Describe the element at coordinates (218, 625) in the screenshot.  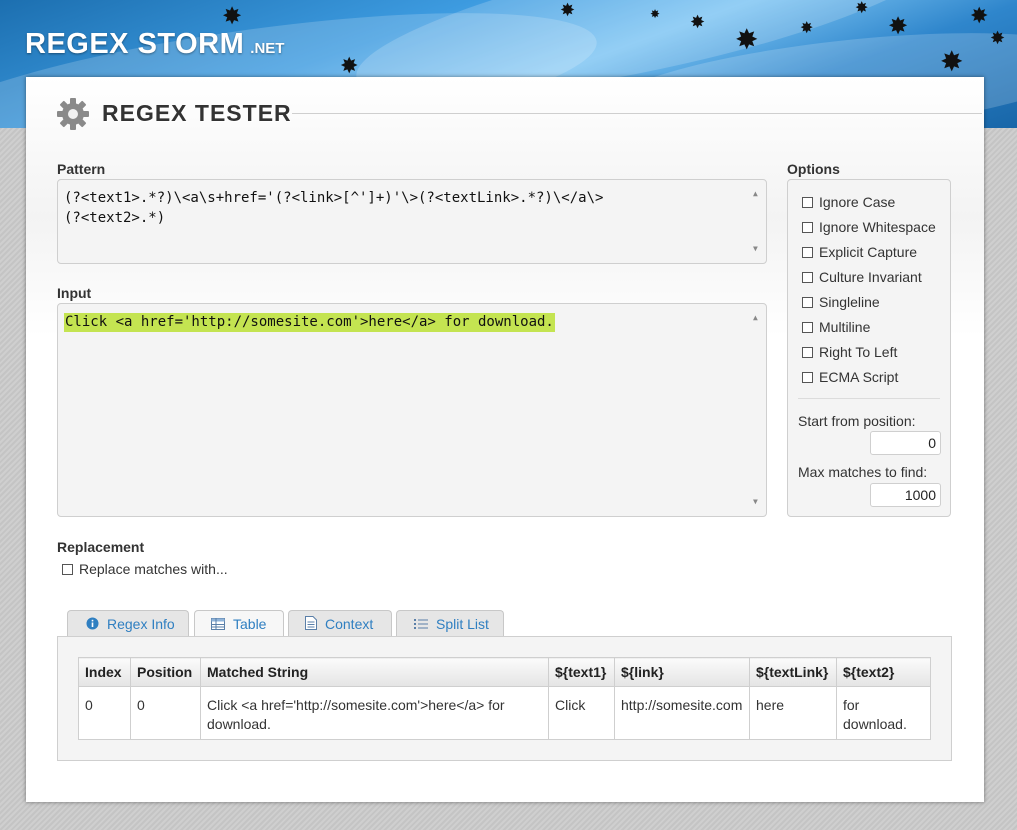
I see `table-icon` at that location.